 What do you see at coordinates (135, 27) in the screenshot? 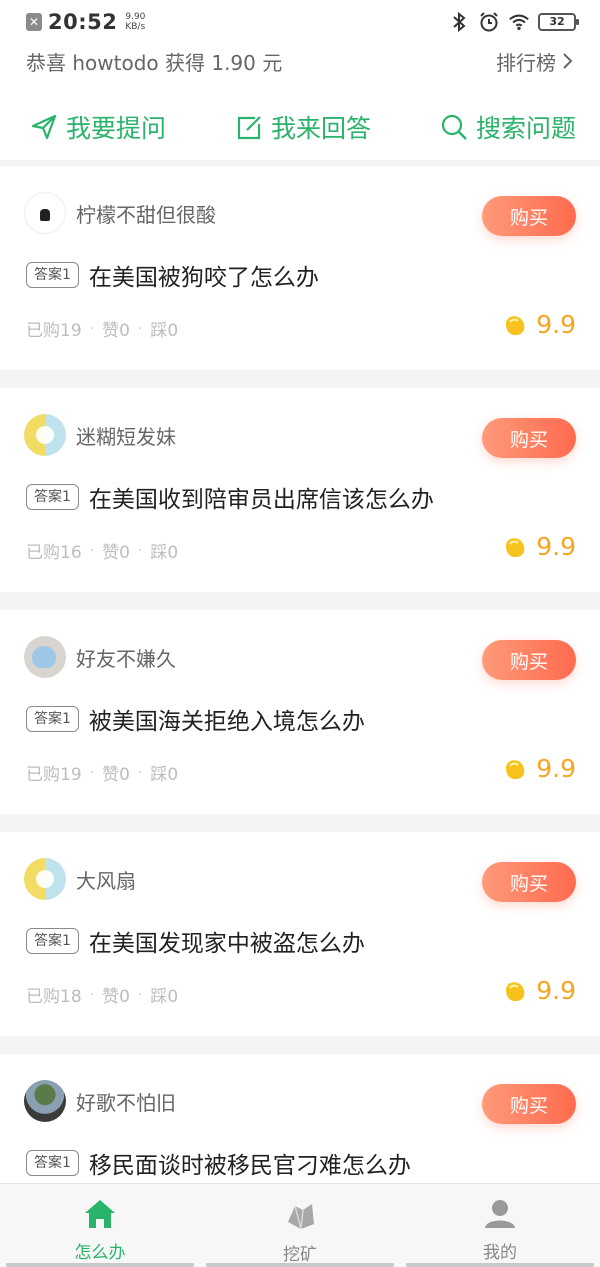
I see `net-speed-unit: KB/s` at bounding box center [135, 27].